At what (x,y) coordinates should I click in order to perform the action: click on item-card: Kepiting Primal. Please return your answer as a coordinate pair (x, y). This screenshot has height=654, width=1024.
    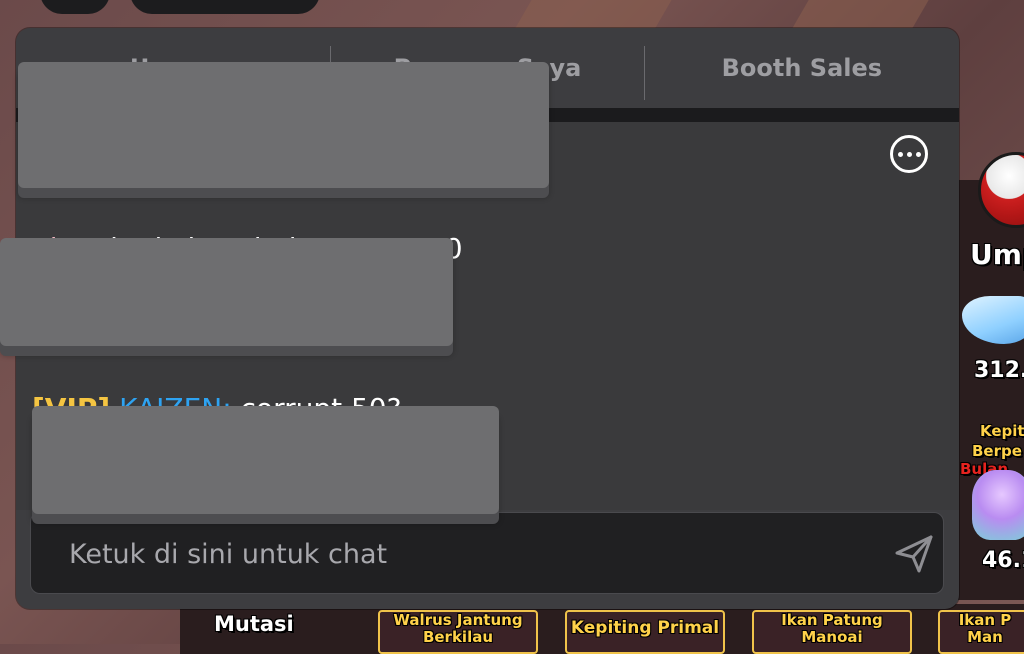
    Looking at the image, I should click on (645, 632).